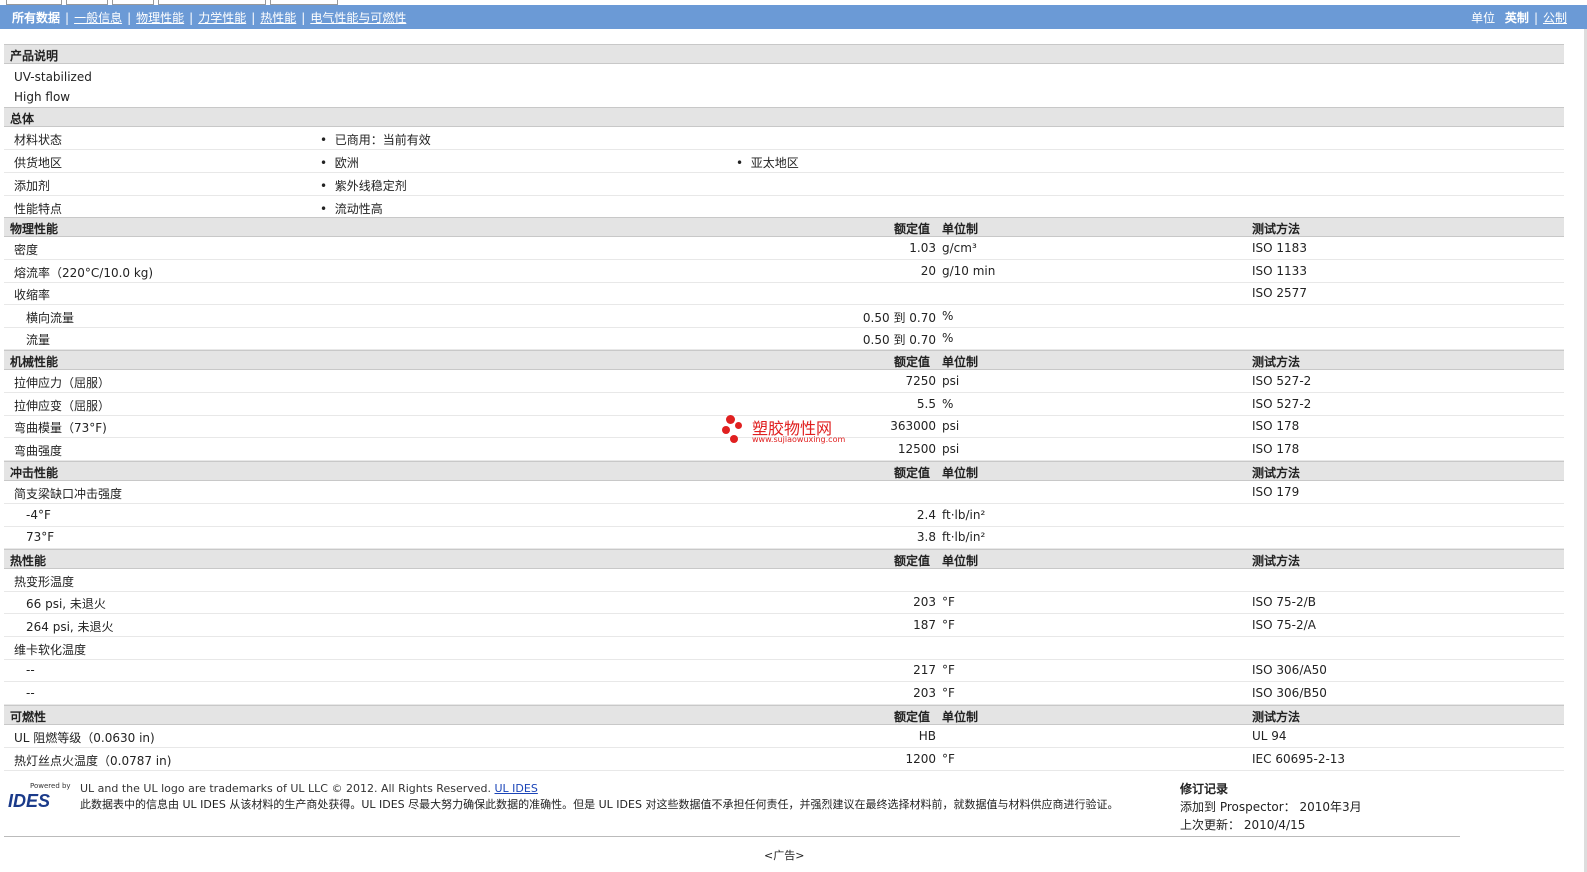  I want to click on row-label: UL 阻燃等级（0.0630 in), so click(84, 738).